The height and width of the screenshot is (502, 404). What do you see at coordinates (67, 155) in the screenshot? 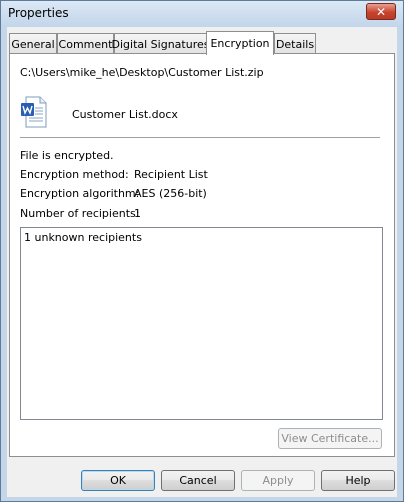
I see `encryption-status: File is encrypted.` at bounding box center [67, 155].